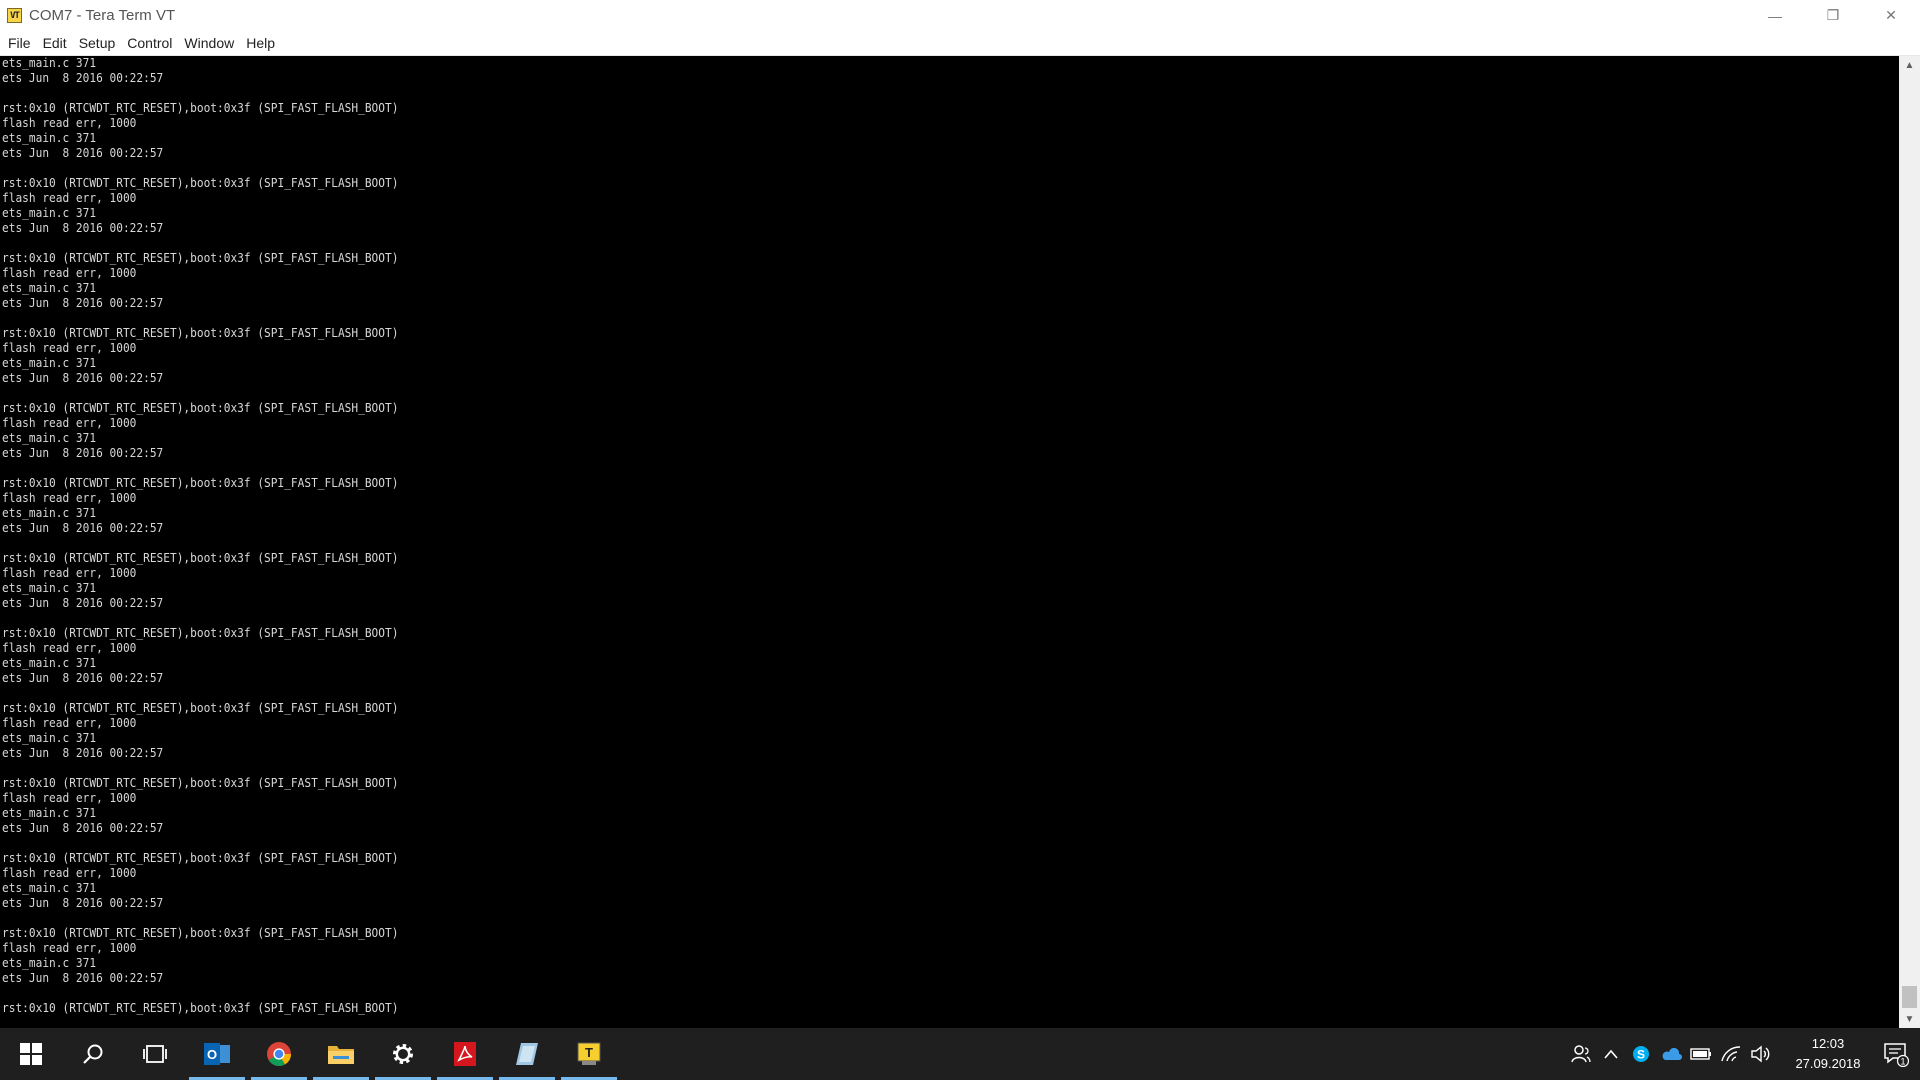 This screenshot has height=1080, width=1920. I want to click on close-button: ✕, so click(1891, 15).